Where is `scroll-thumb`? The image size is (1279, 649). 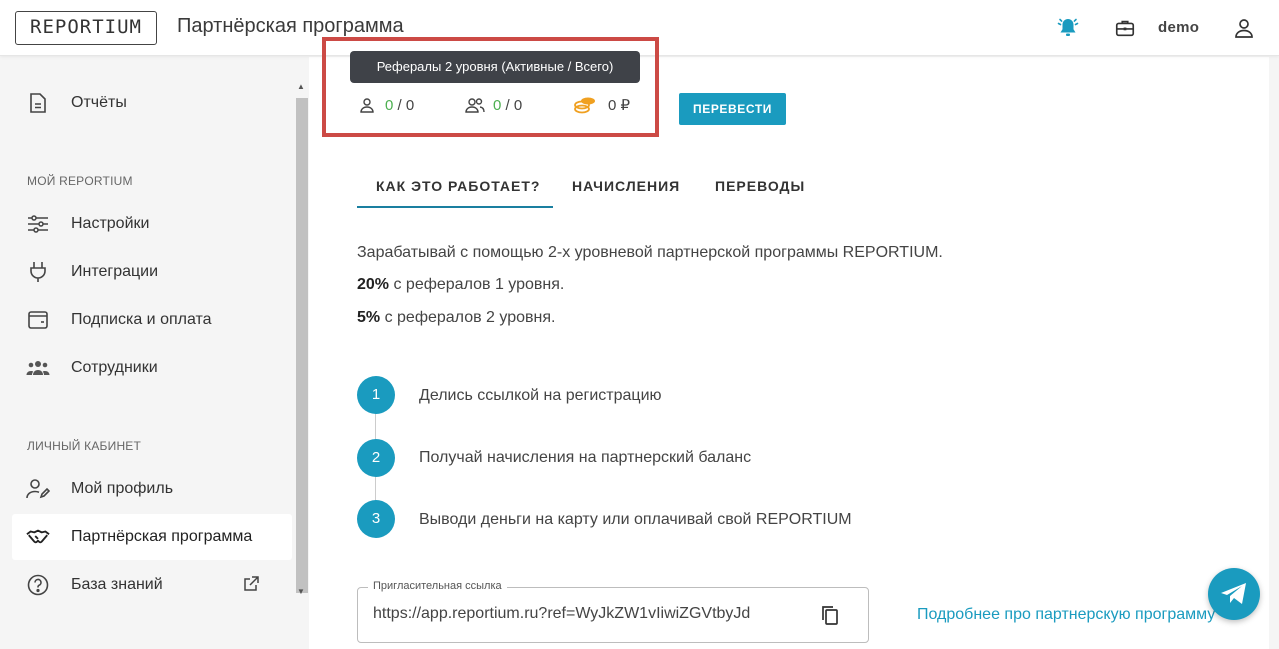 scroll-thumb is located at coordinates (302, 345).